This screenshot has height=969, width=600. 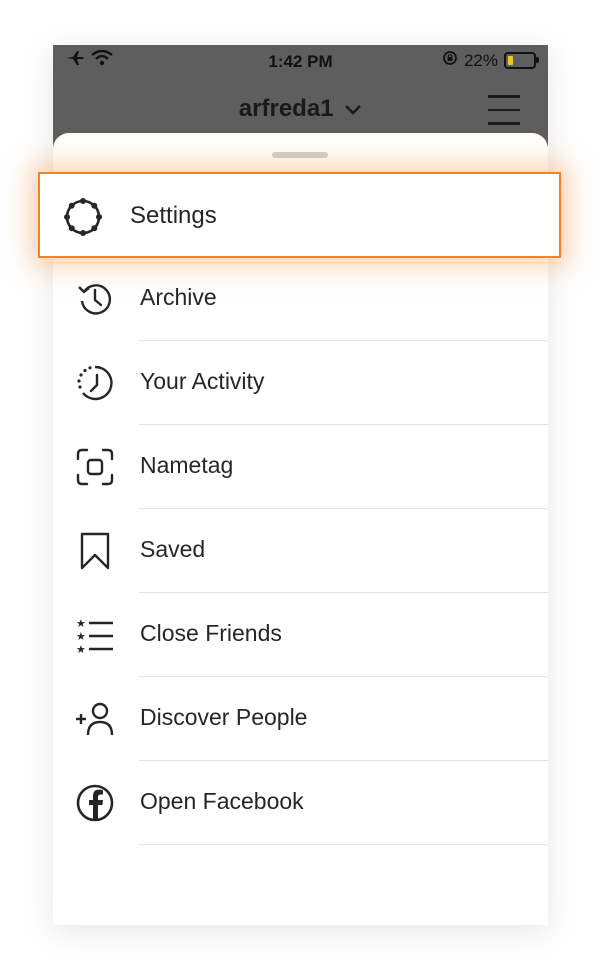 I want to click on settings-gear-icon, so click(x=83, y=217).